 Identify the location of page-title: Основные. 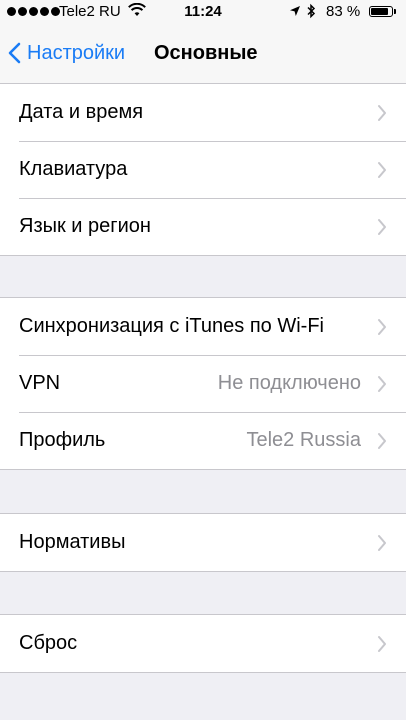
(206, 53).